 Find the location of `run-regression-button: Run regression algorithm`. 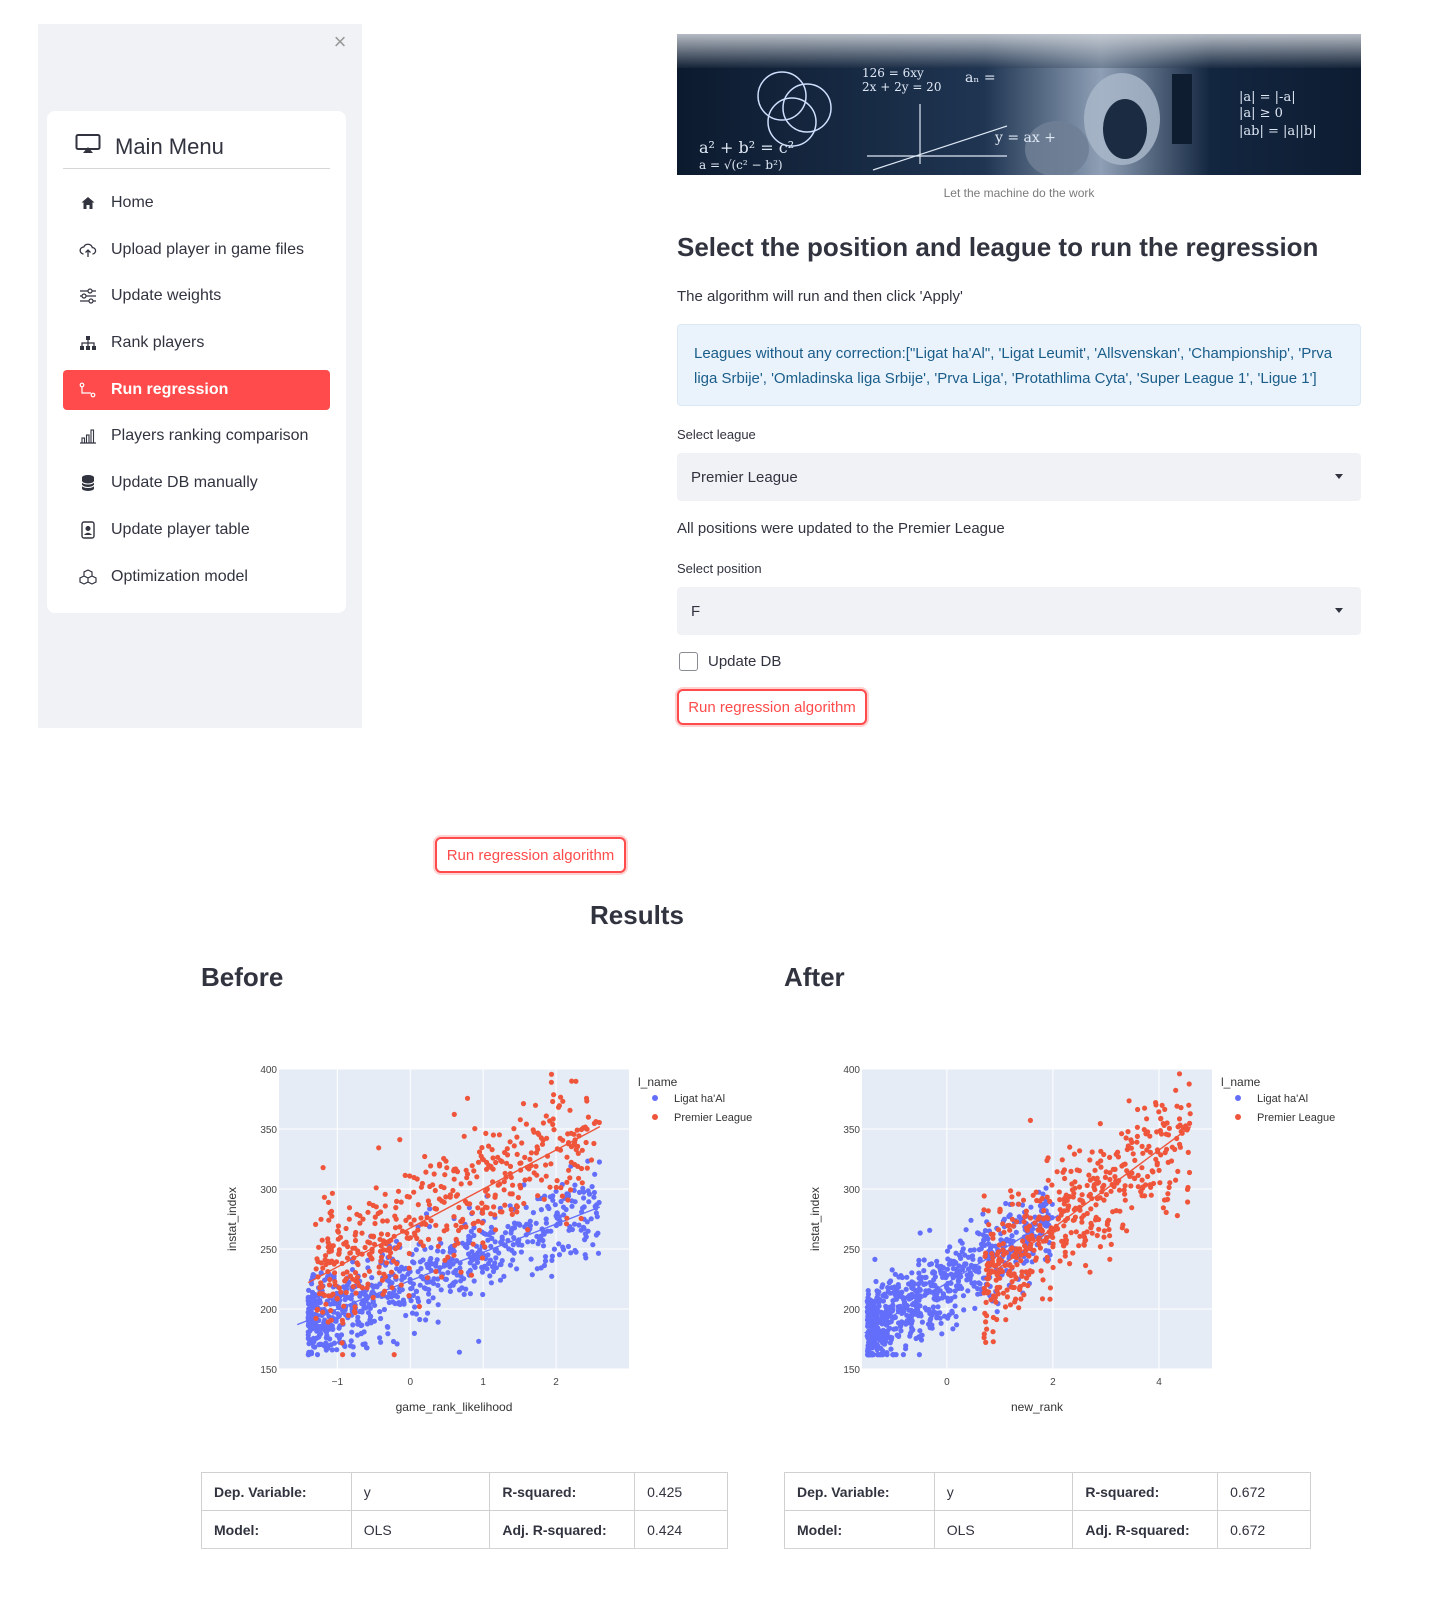

run-regression-button: Run regression algorithm is located at coordinates (772, 707).